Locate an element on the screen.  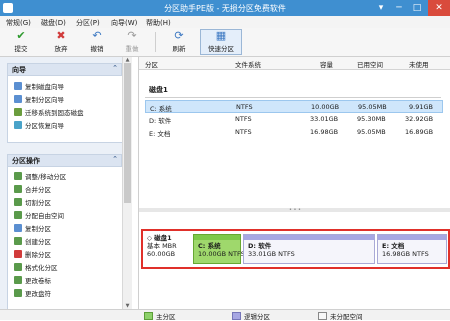
wizard-migrate-os: 迁移系统到固态磁盘 is located at coordinates (49, 113).